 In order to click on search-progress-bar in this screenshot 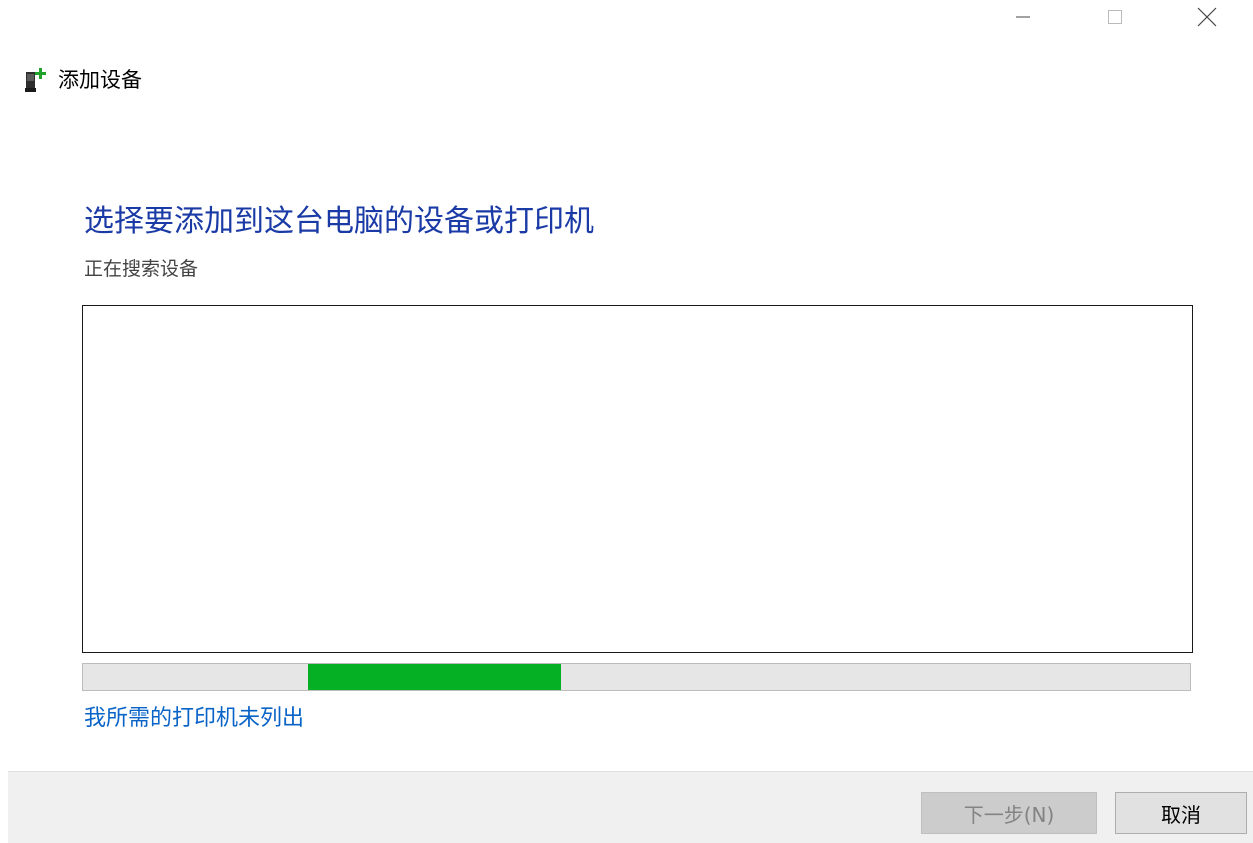, I will do `click(636, 677)`.